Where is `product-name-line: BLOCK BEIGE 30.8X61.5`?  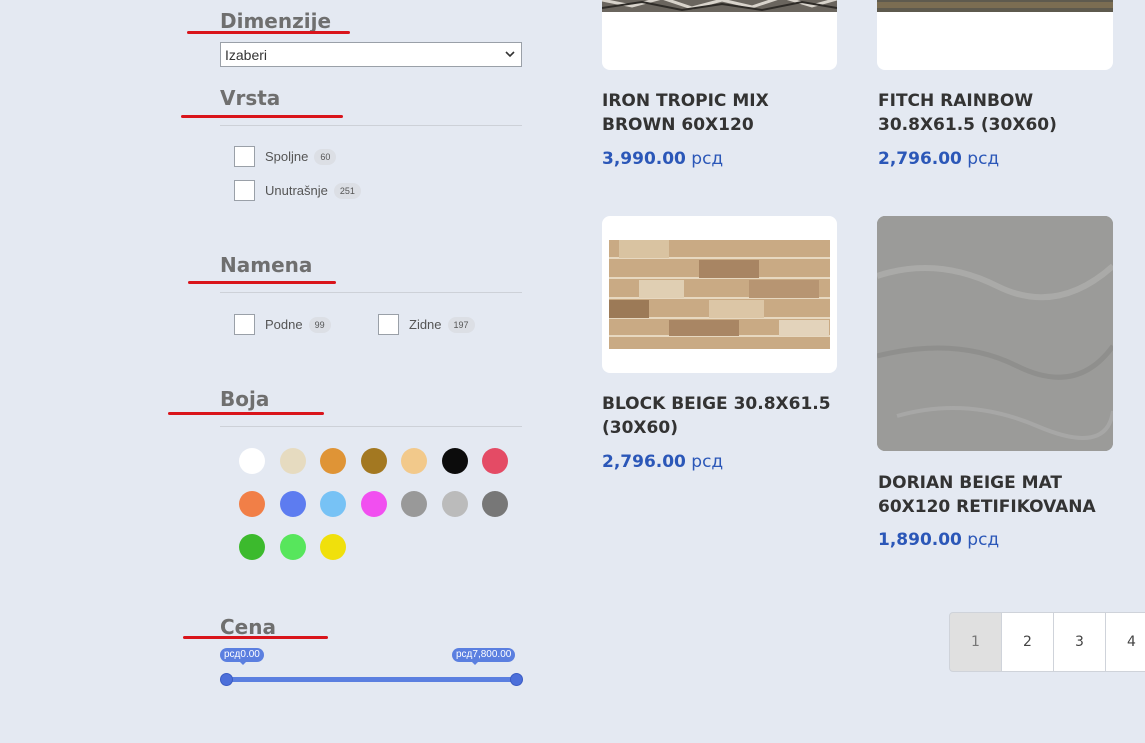
product-name-line: BLOCK BEIGE 30.8X61.5 is located at coordinates (716, 404).